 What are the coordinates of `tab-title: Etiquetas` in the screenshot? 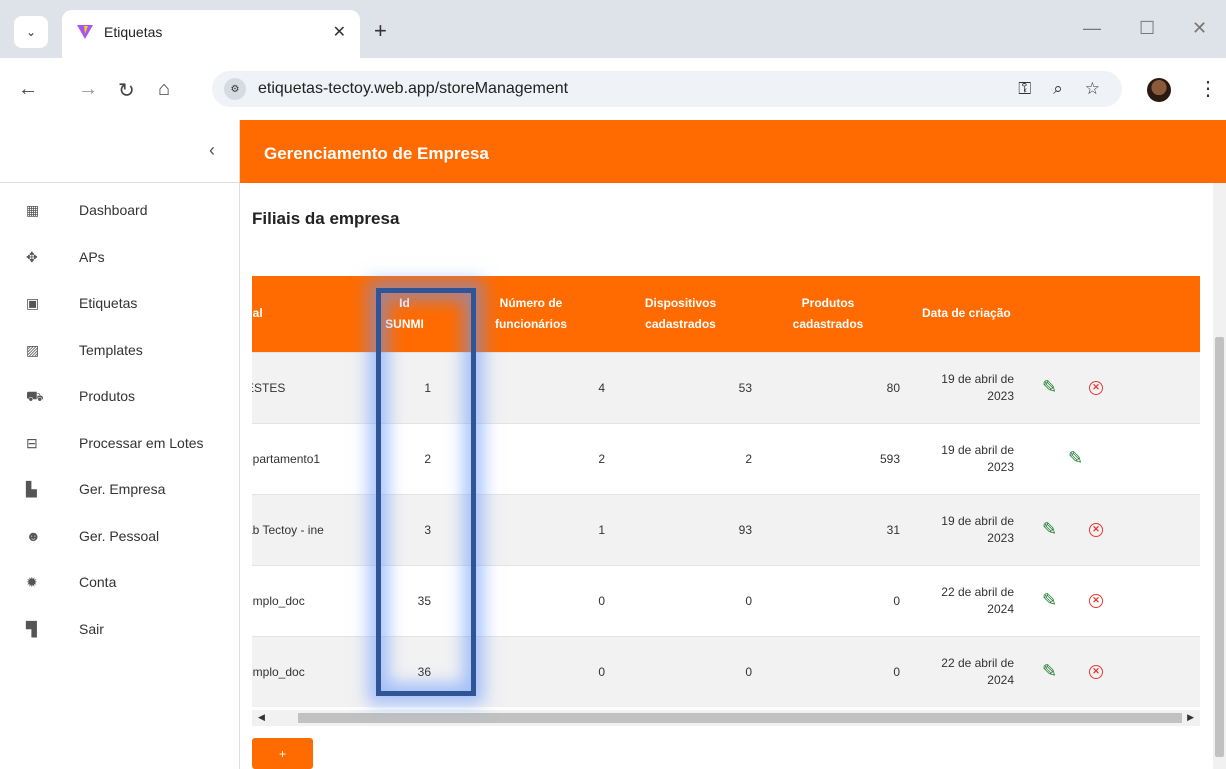 It's located at (133, 32).